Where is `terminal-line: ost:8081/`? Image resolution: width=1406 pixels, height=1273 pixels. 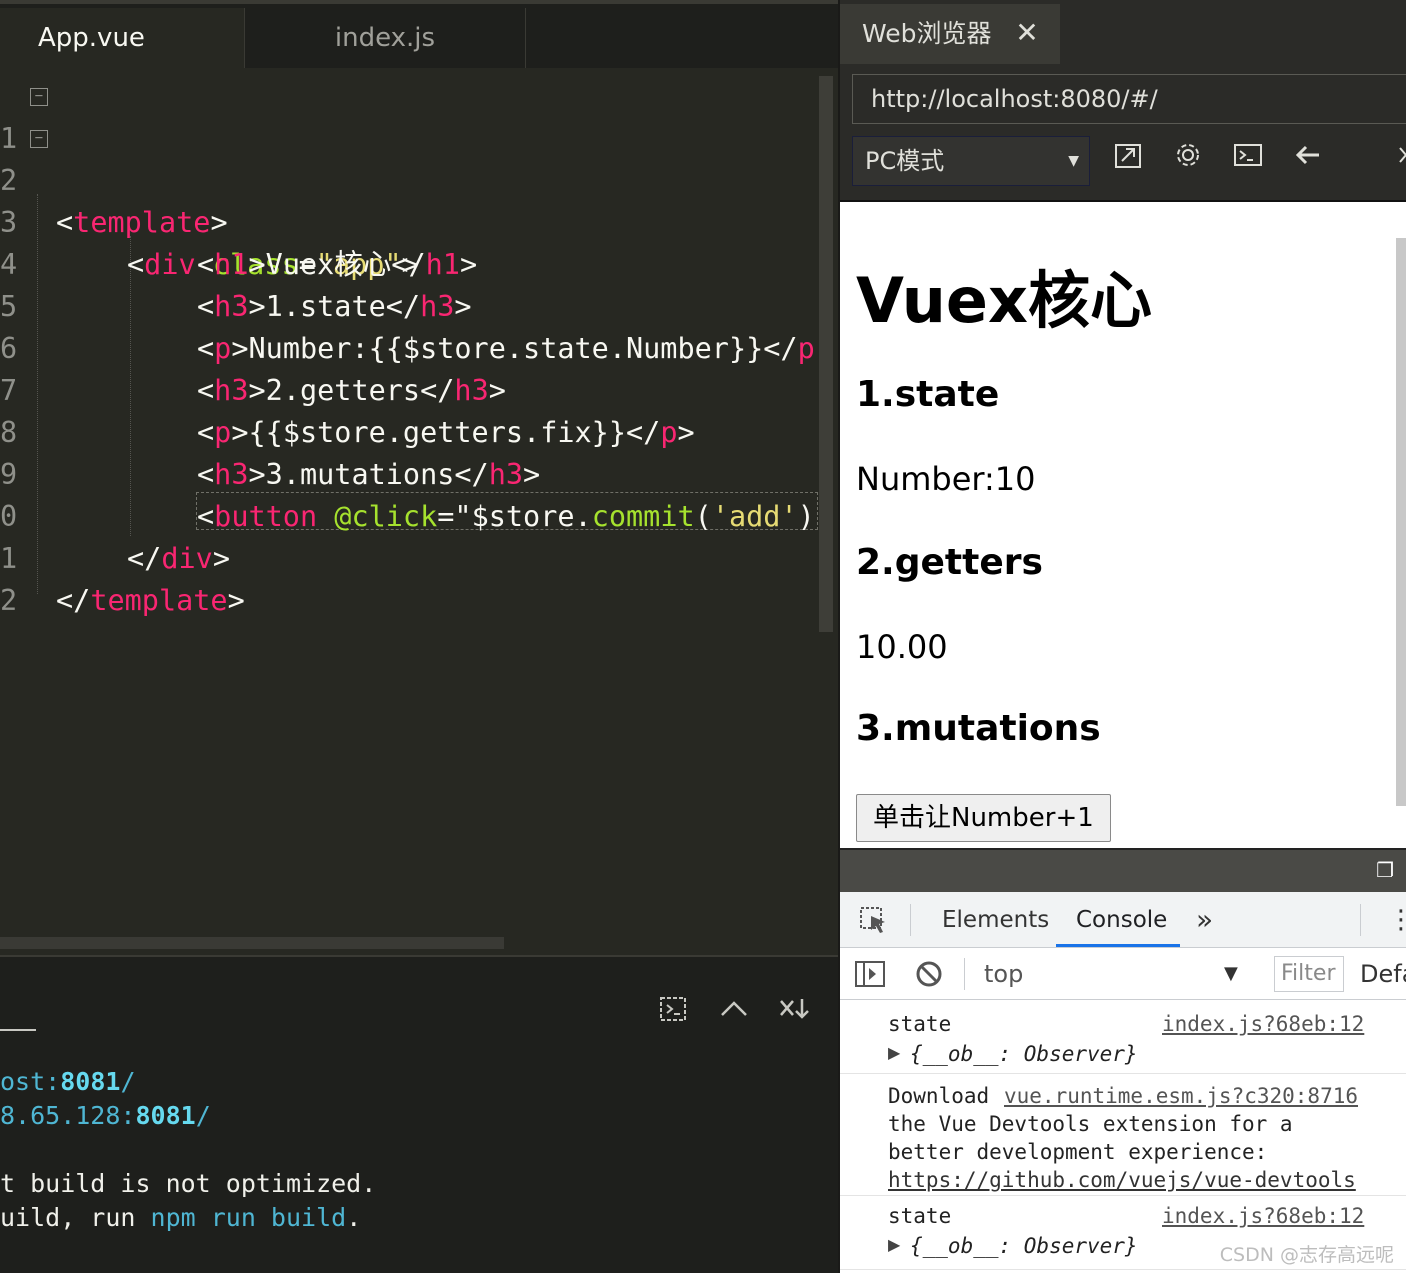
terminal-line: ost:8081/ is located at coordinates (68, 1081).